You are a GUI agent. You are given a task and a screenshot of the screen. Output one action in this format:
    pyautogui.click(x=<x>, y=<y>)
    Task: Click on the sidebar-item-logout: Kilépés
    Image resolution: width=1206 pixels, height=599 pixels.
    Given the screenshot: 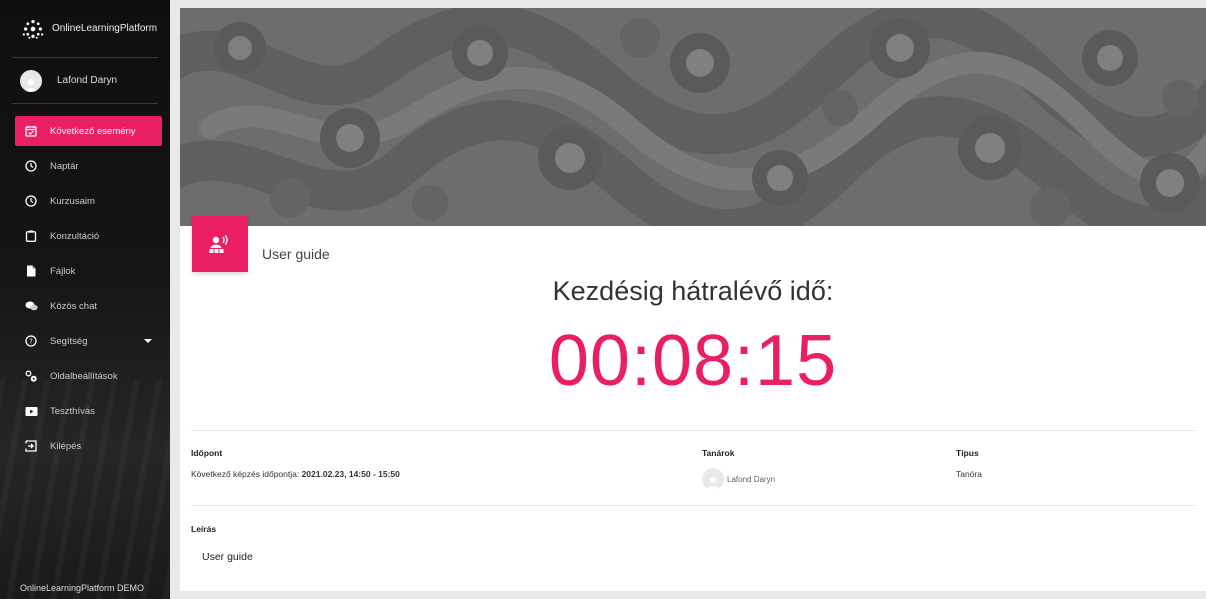 What is the action you would take?
    pyautogui.click(x=88, y=446)
    